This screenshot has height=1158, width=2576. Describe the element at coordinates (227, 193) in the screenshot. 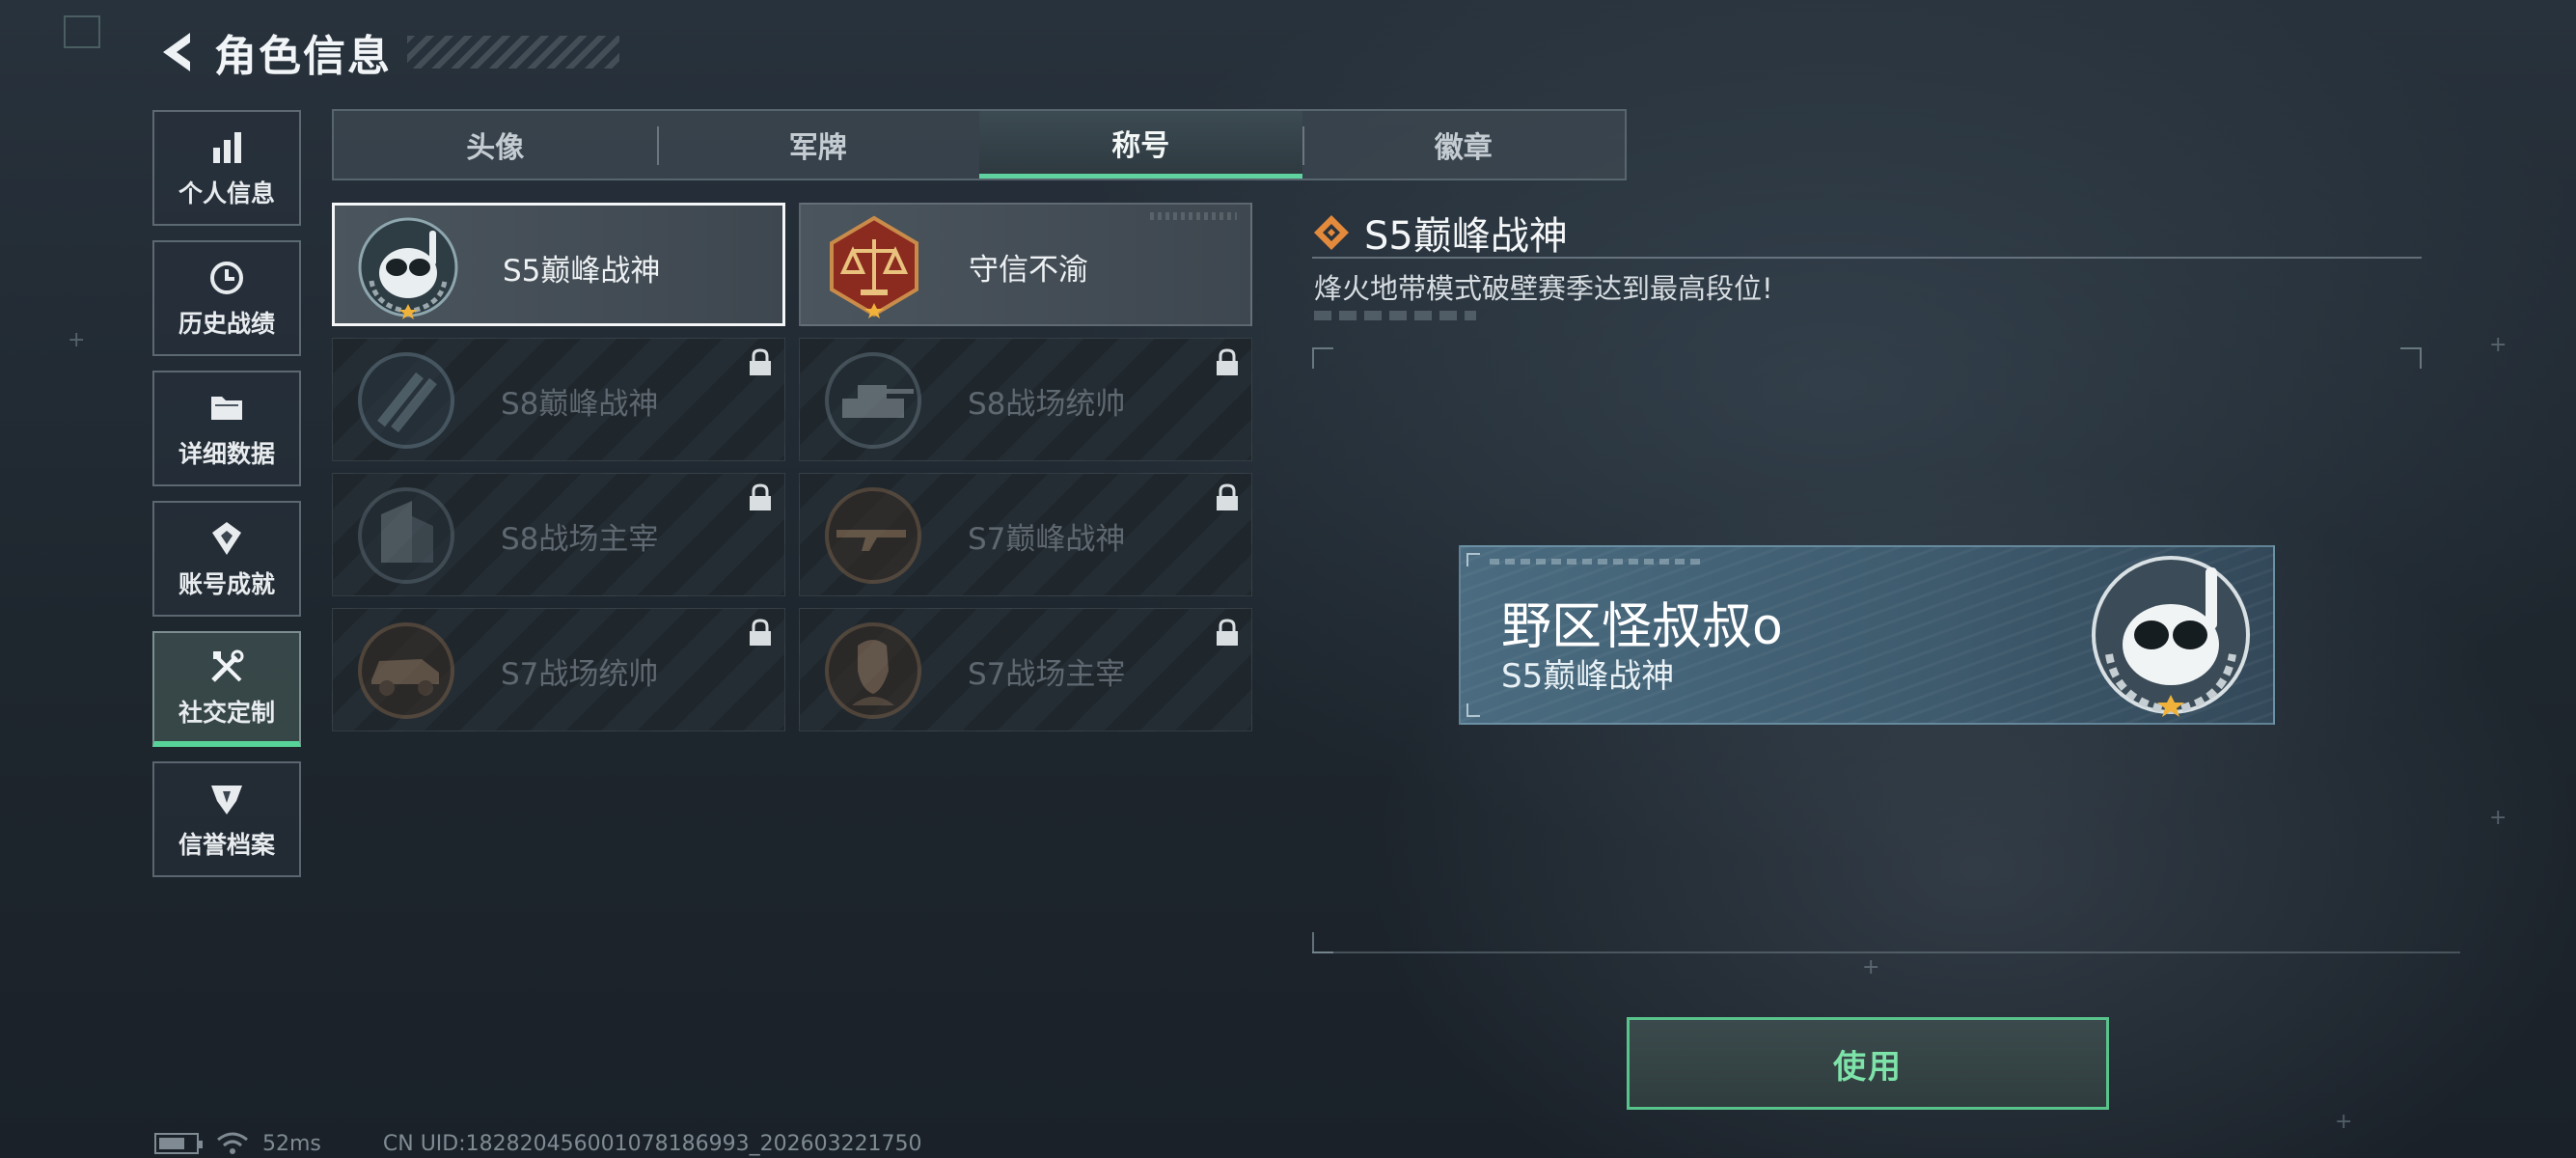

I see `nav-item-label: 个人信息` at that location.